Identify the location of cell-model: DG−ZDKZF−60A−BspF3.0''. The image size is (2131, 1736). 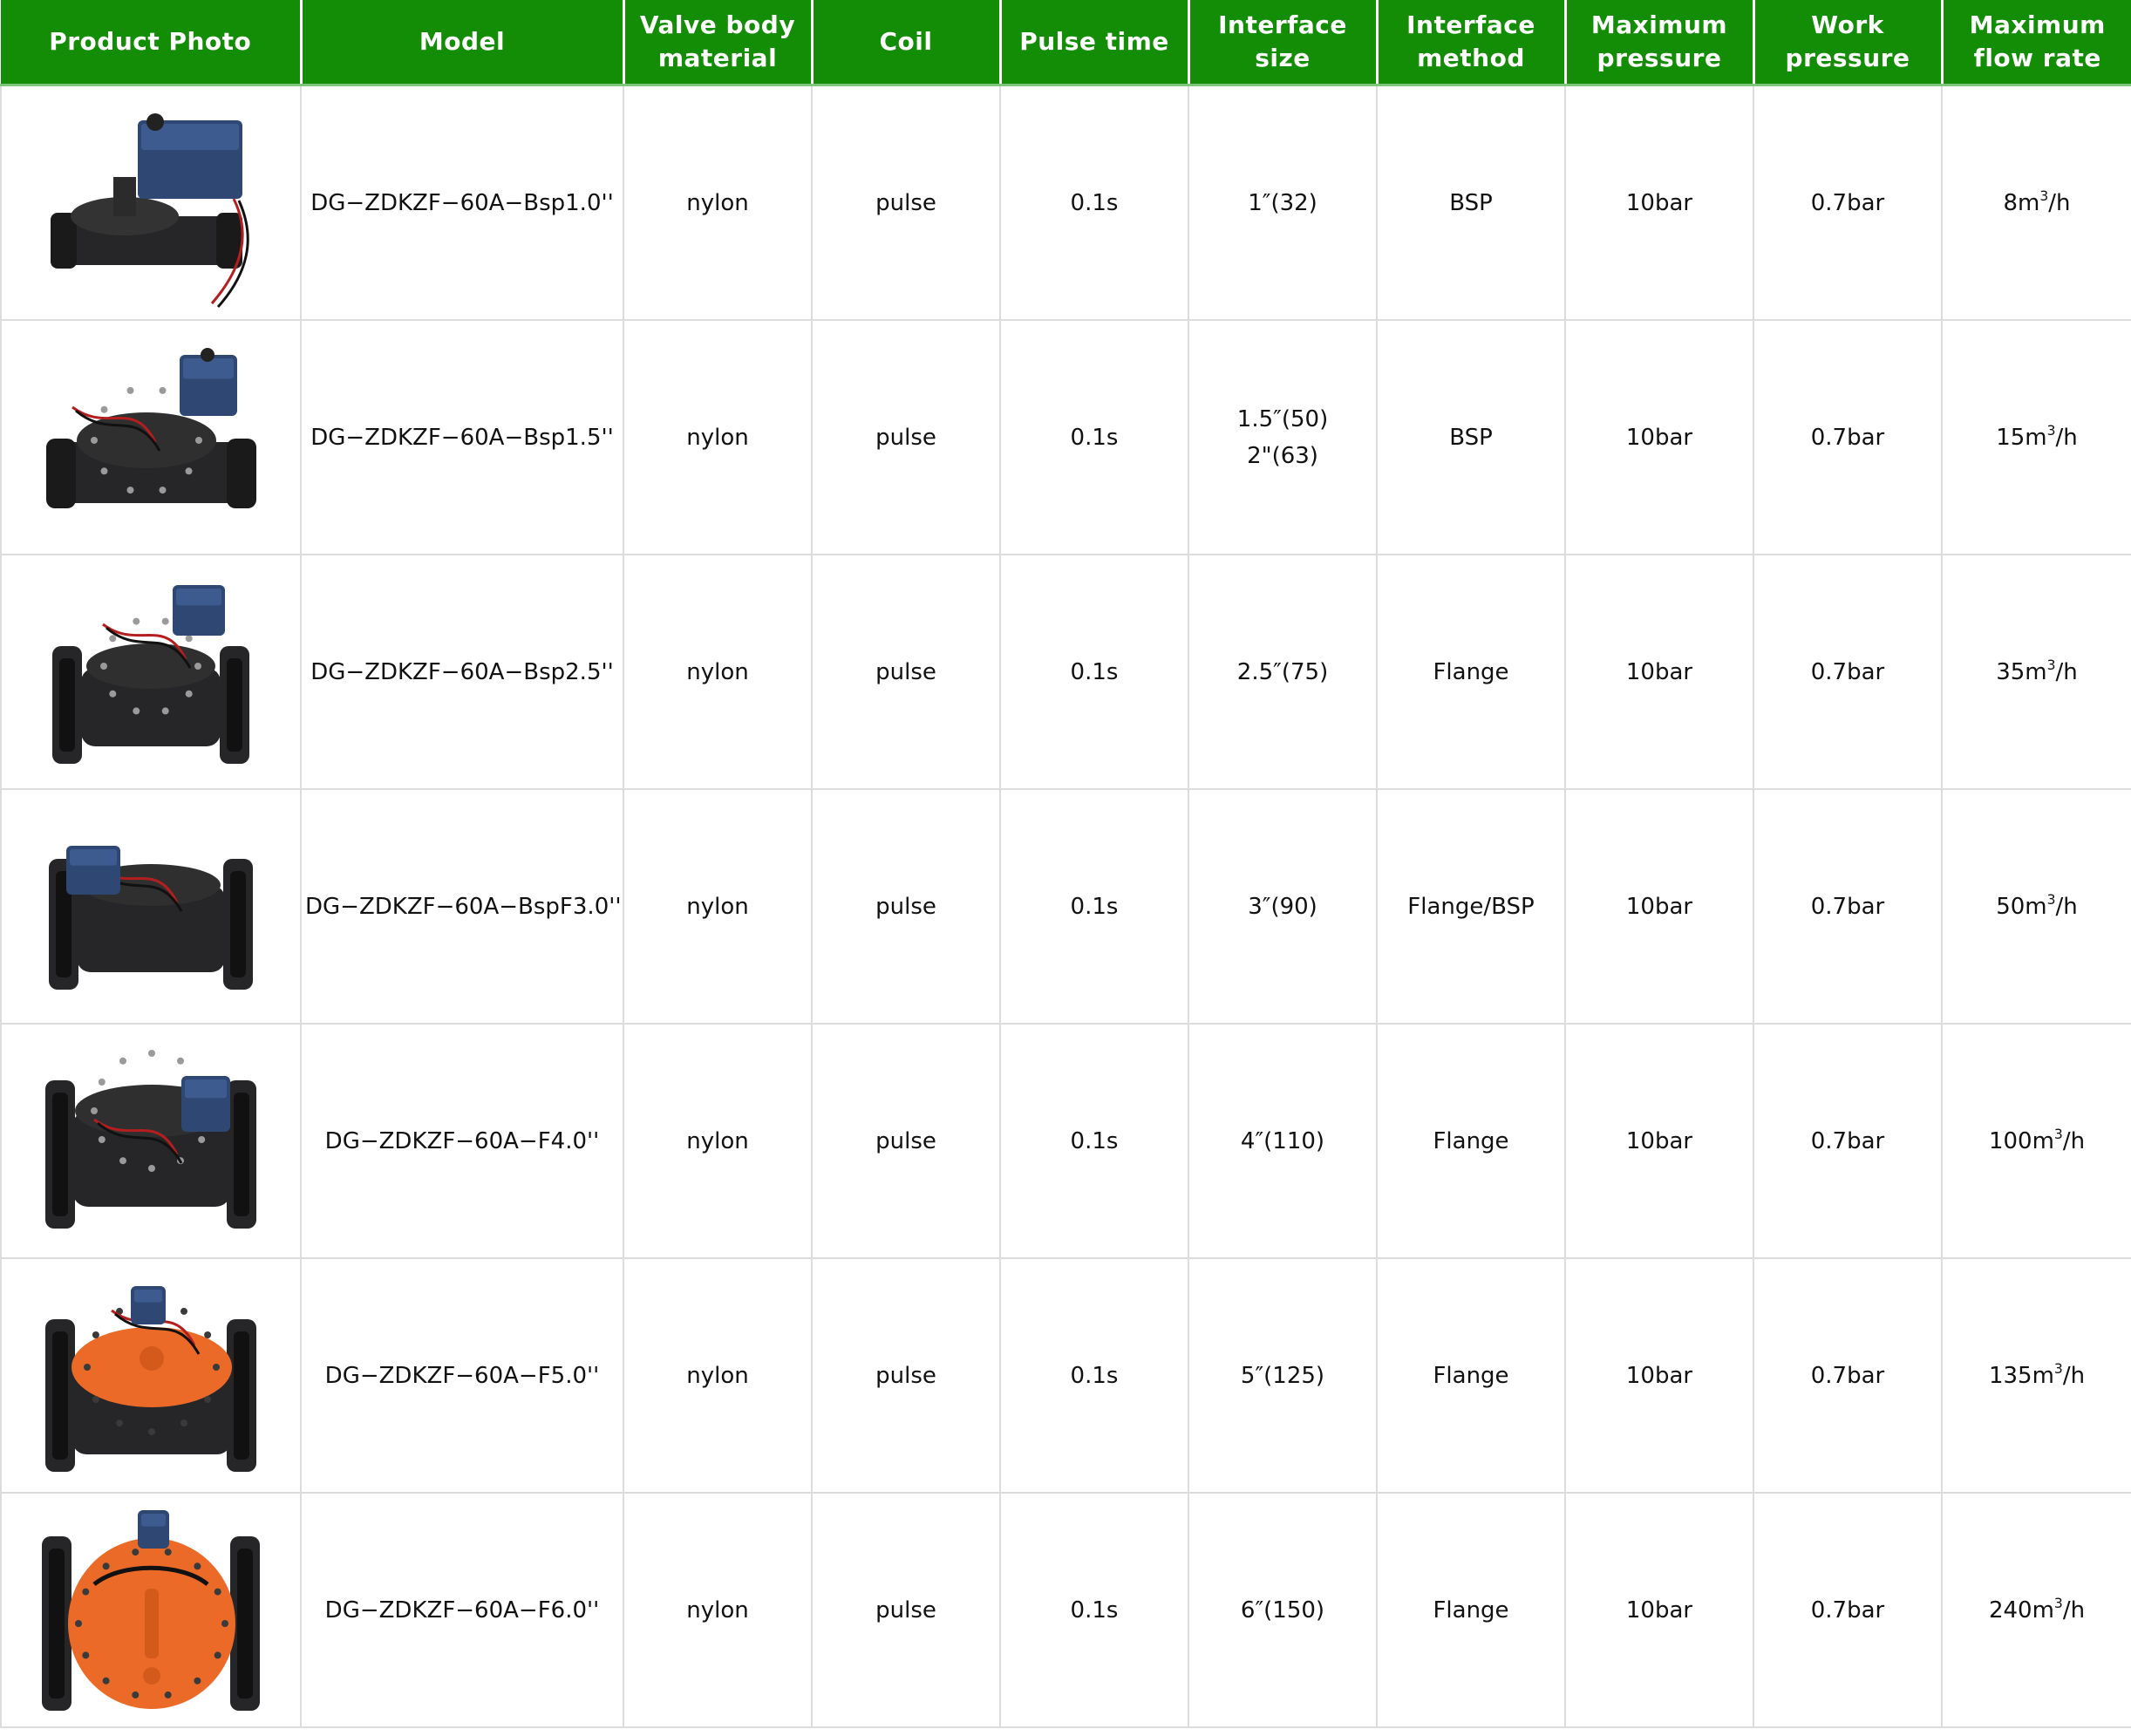
(462, 907).